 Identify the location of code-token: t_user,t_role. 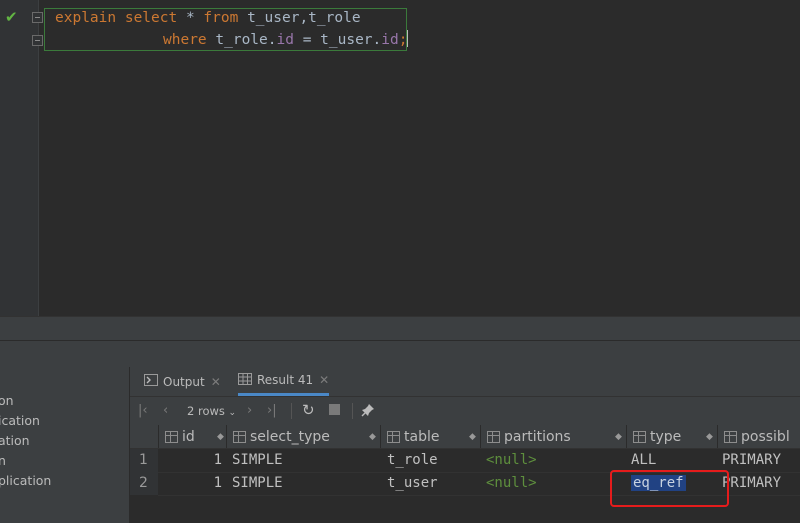
(304, 18).